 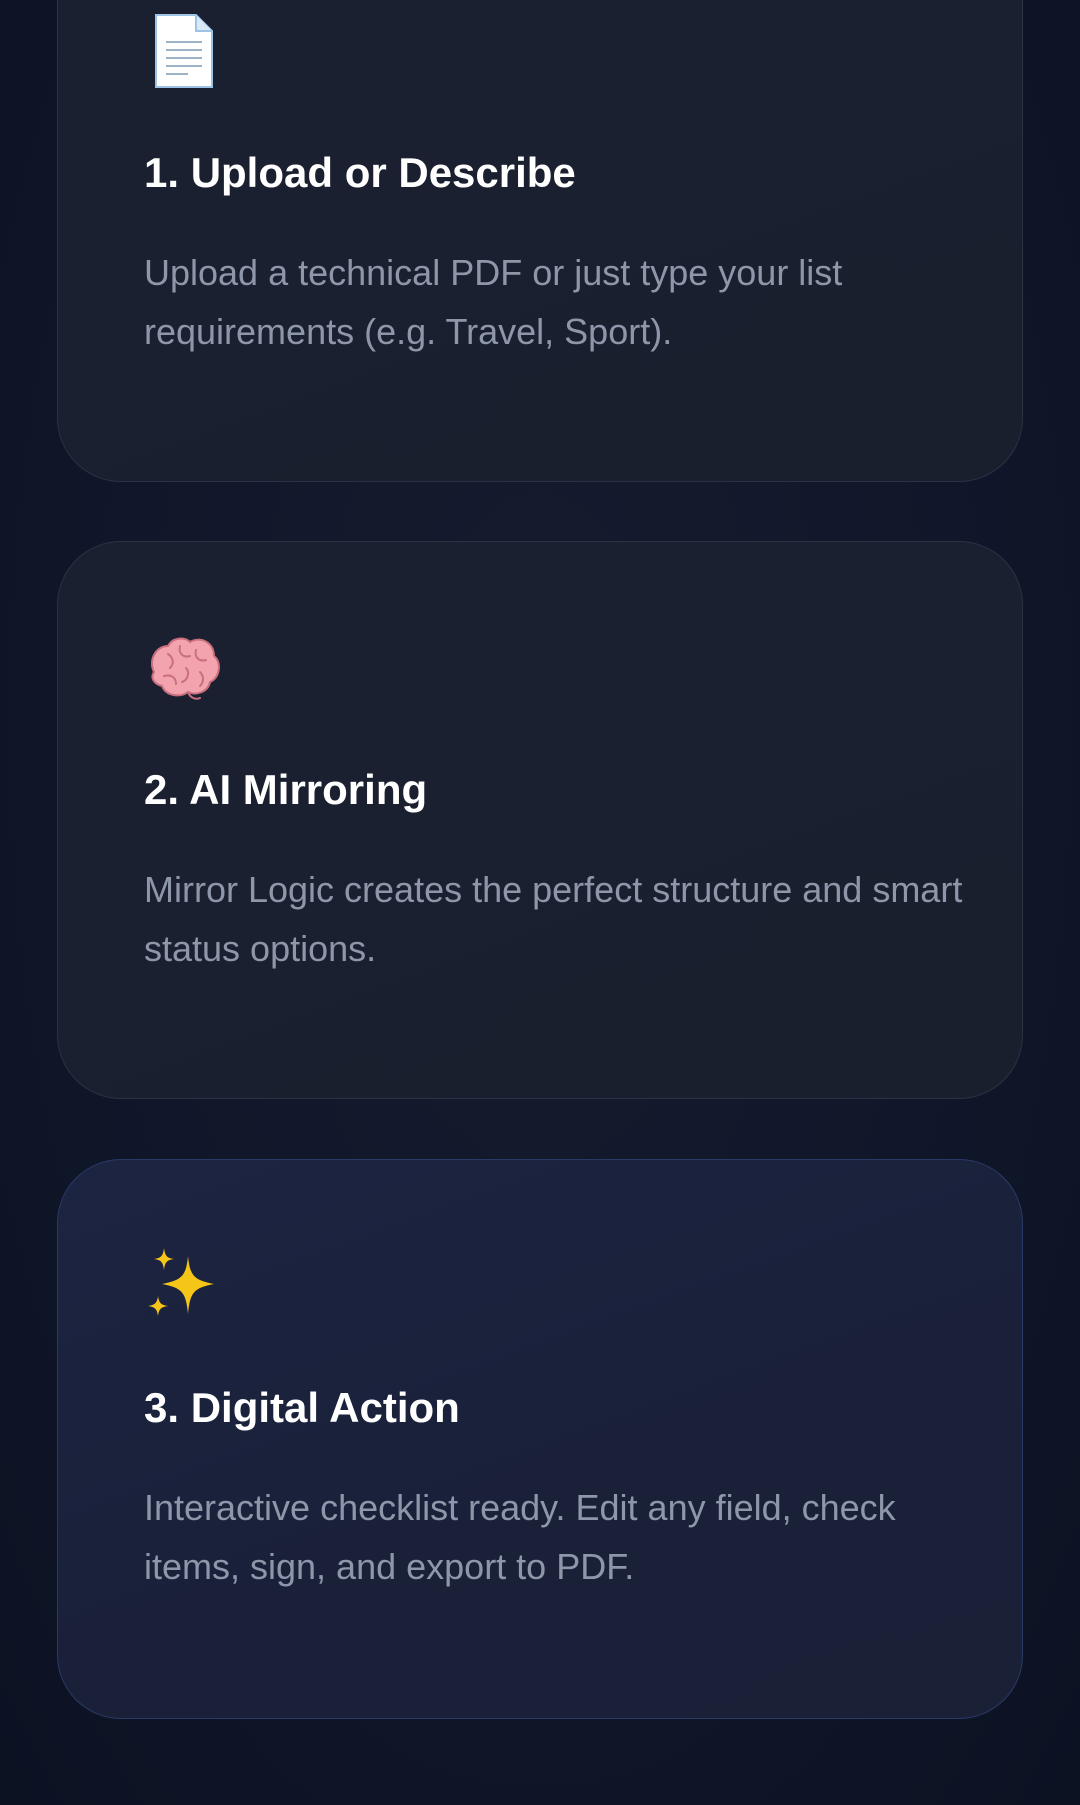 What do you see at coordinates (184, 668) in the screenshot?
I see `brain-icon` at bounding box center [184, 668].